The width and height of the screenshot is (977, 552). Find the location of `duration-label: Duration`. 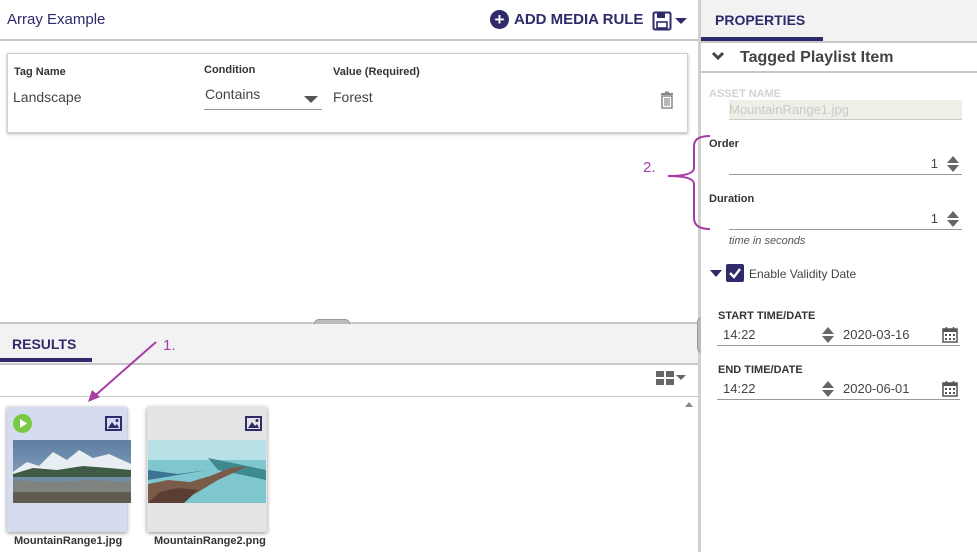

duration-label: Duration is located at coordinates (732, 199).